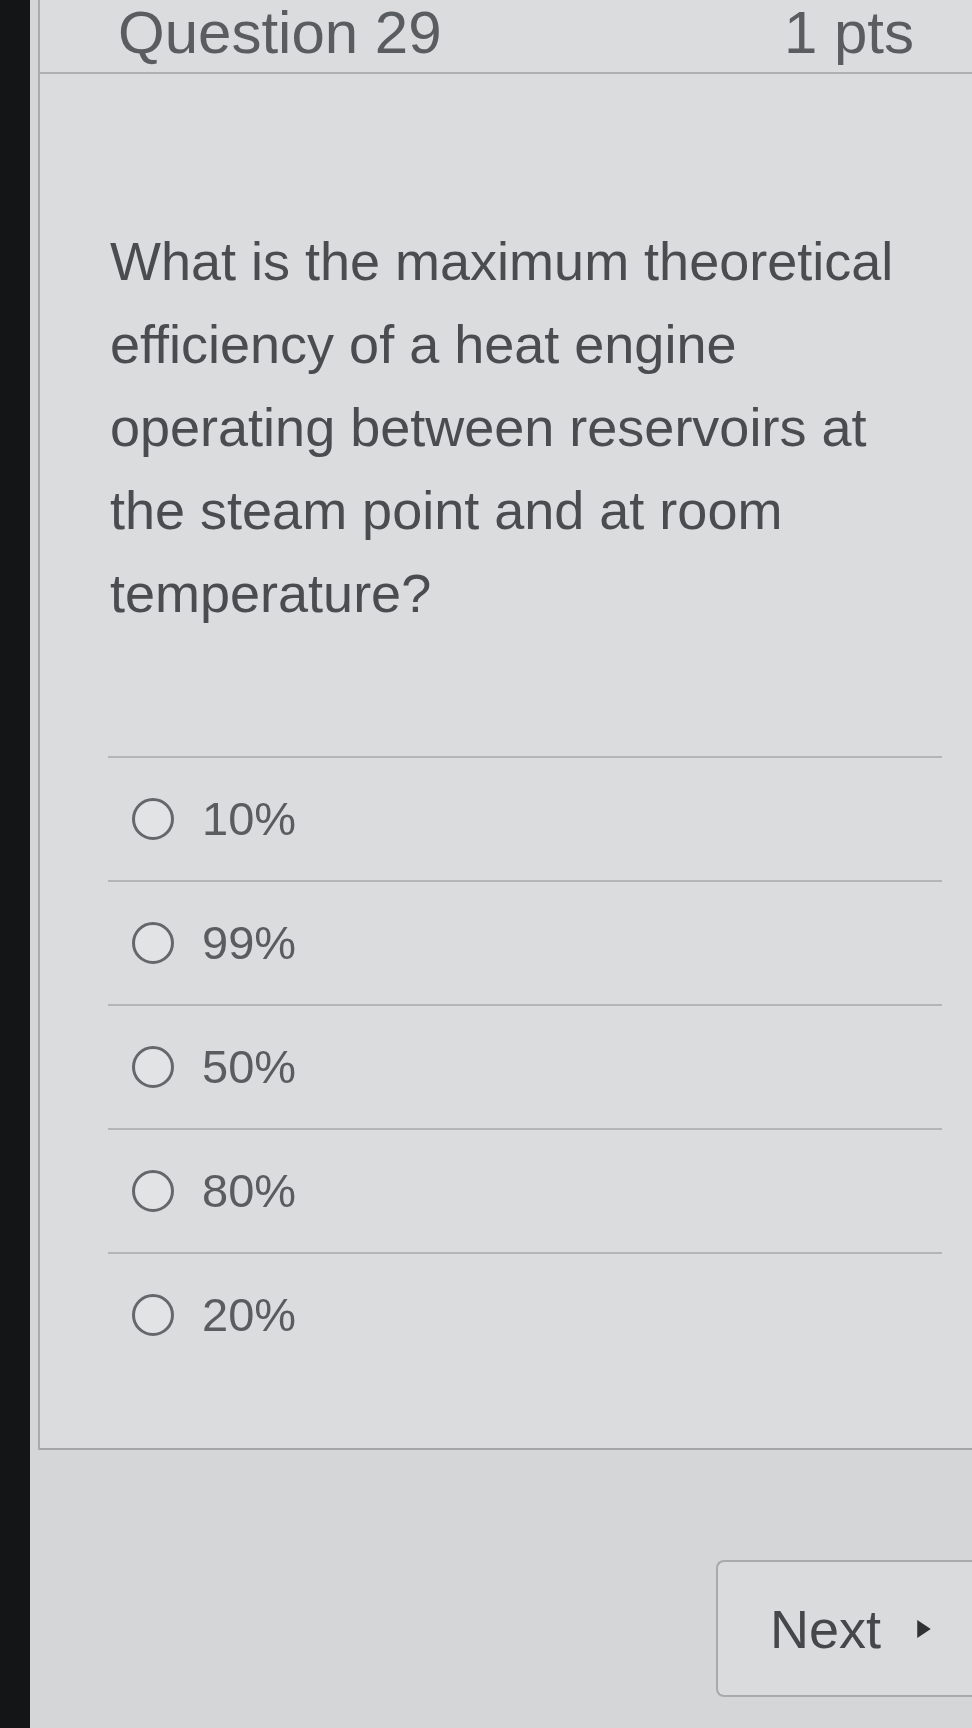  Describe the element at coordinates (924, 1628) in the screenshot. I see `caret-icon` at that location.